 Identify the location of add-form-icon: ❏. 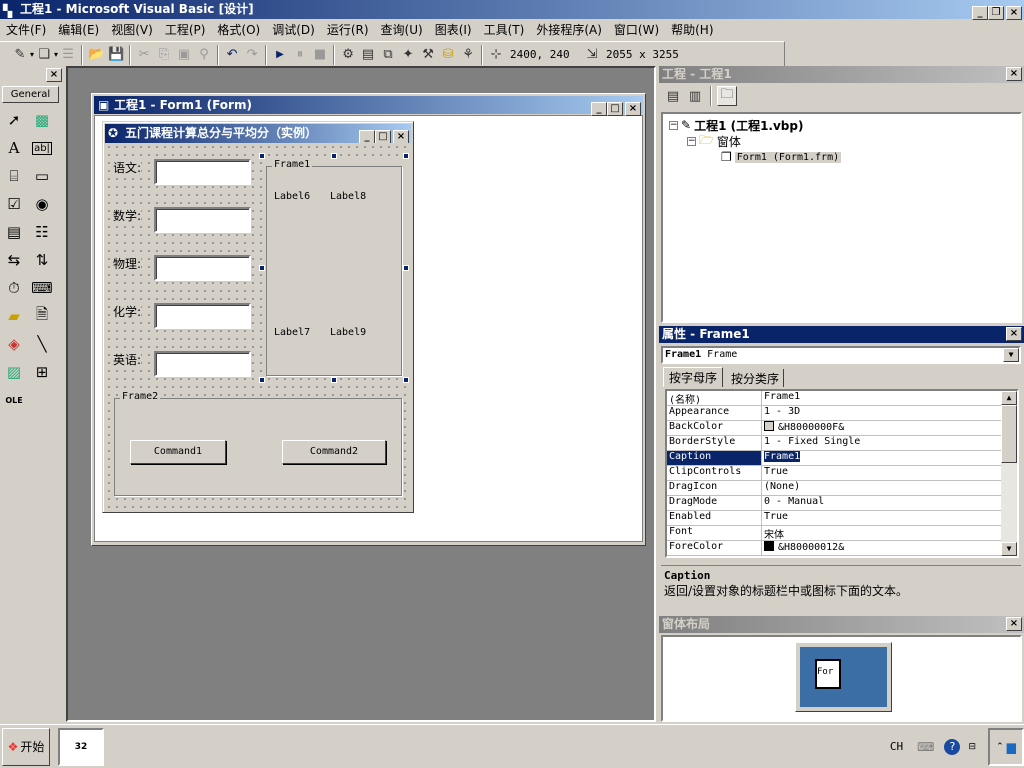
(44, 55).